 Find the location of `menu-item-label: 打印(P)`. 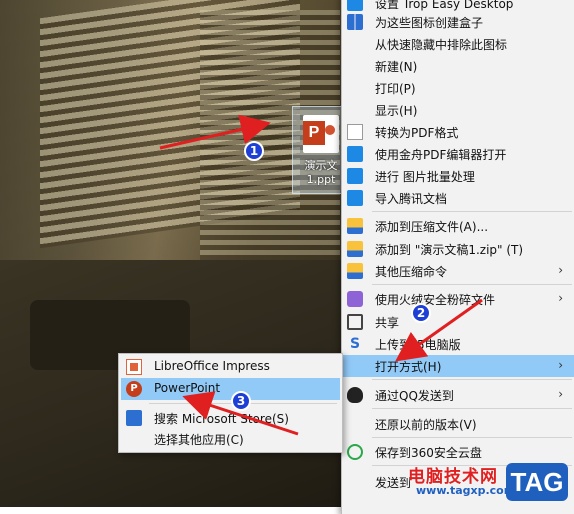

menu-item-label: 打印(P) is located at coordinates (395, 89).